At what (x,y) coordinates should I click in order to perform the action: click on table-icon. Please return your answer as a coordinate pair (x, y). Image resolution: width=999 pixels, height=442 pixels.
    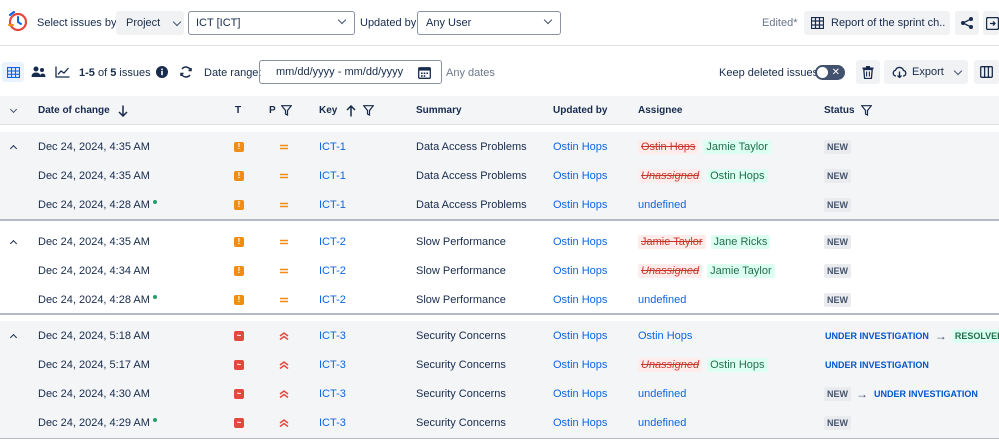
    Looking at the image, I should click on (817, 23).